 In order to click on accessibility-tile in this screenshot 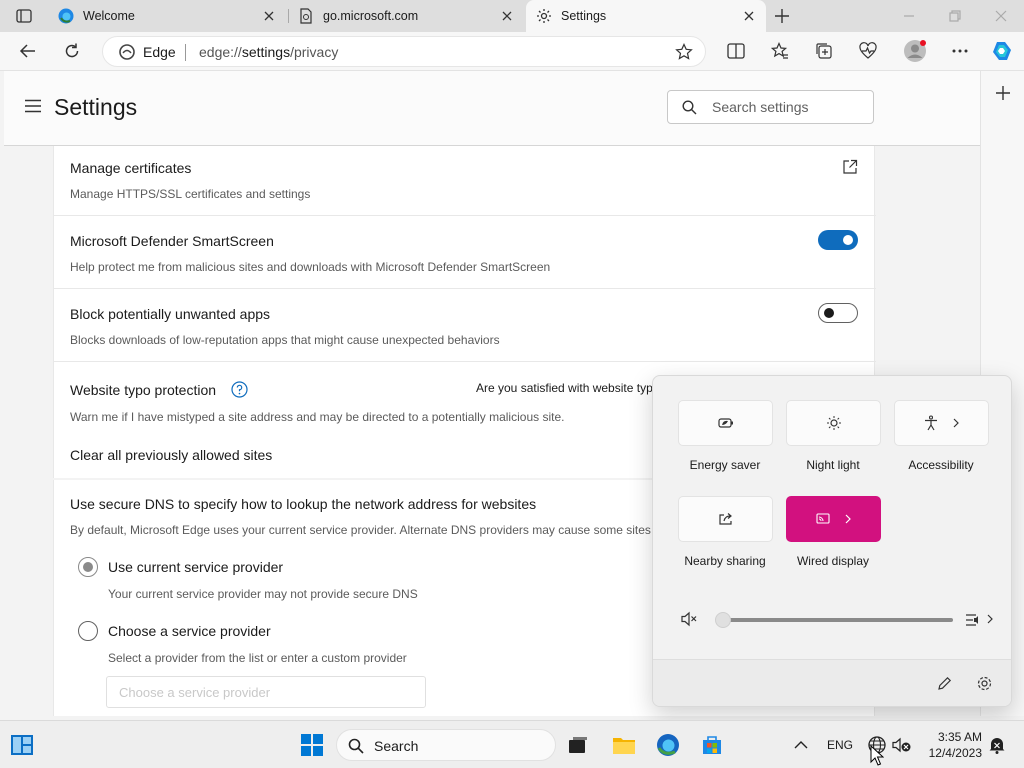, I will do `click(941, 423)`.